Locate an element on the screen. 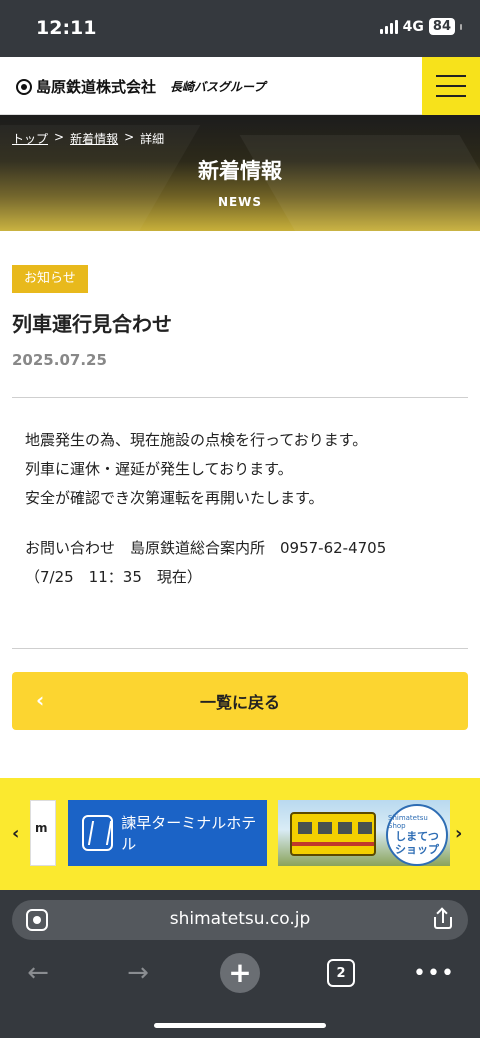 This screenshot has width=480, height=1038. status-indicators: 4G 84 is located at coordinates (420, 26).